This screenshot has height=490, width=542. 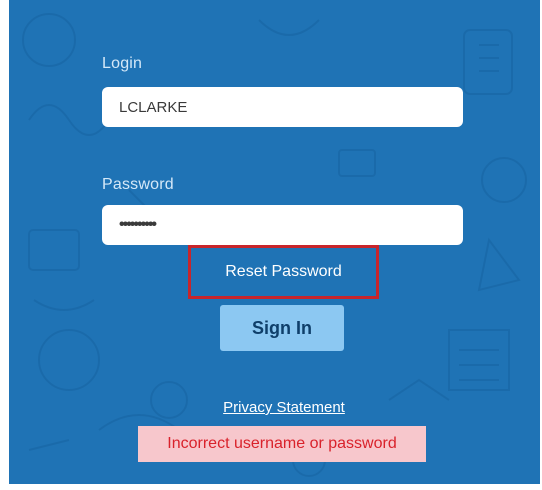 I want to click on error-message: Incorrect username or password, so click(x=282, y=444).